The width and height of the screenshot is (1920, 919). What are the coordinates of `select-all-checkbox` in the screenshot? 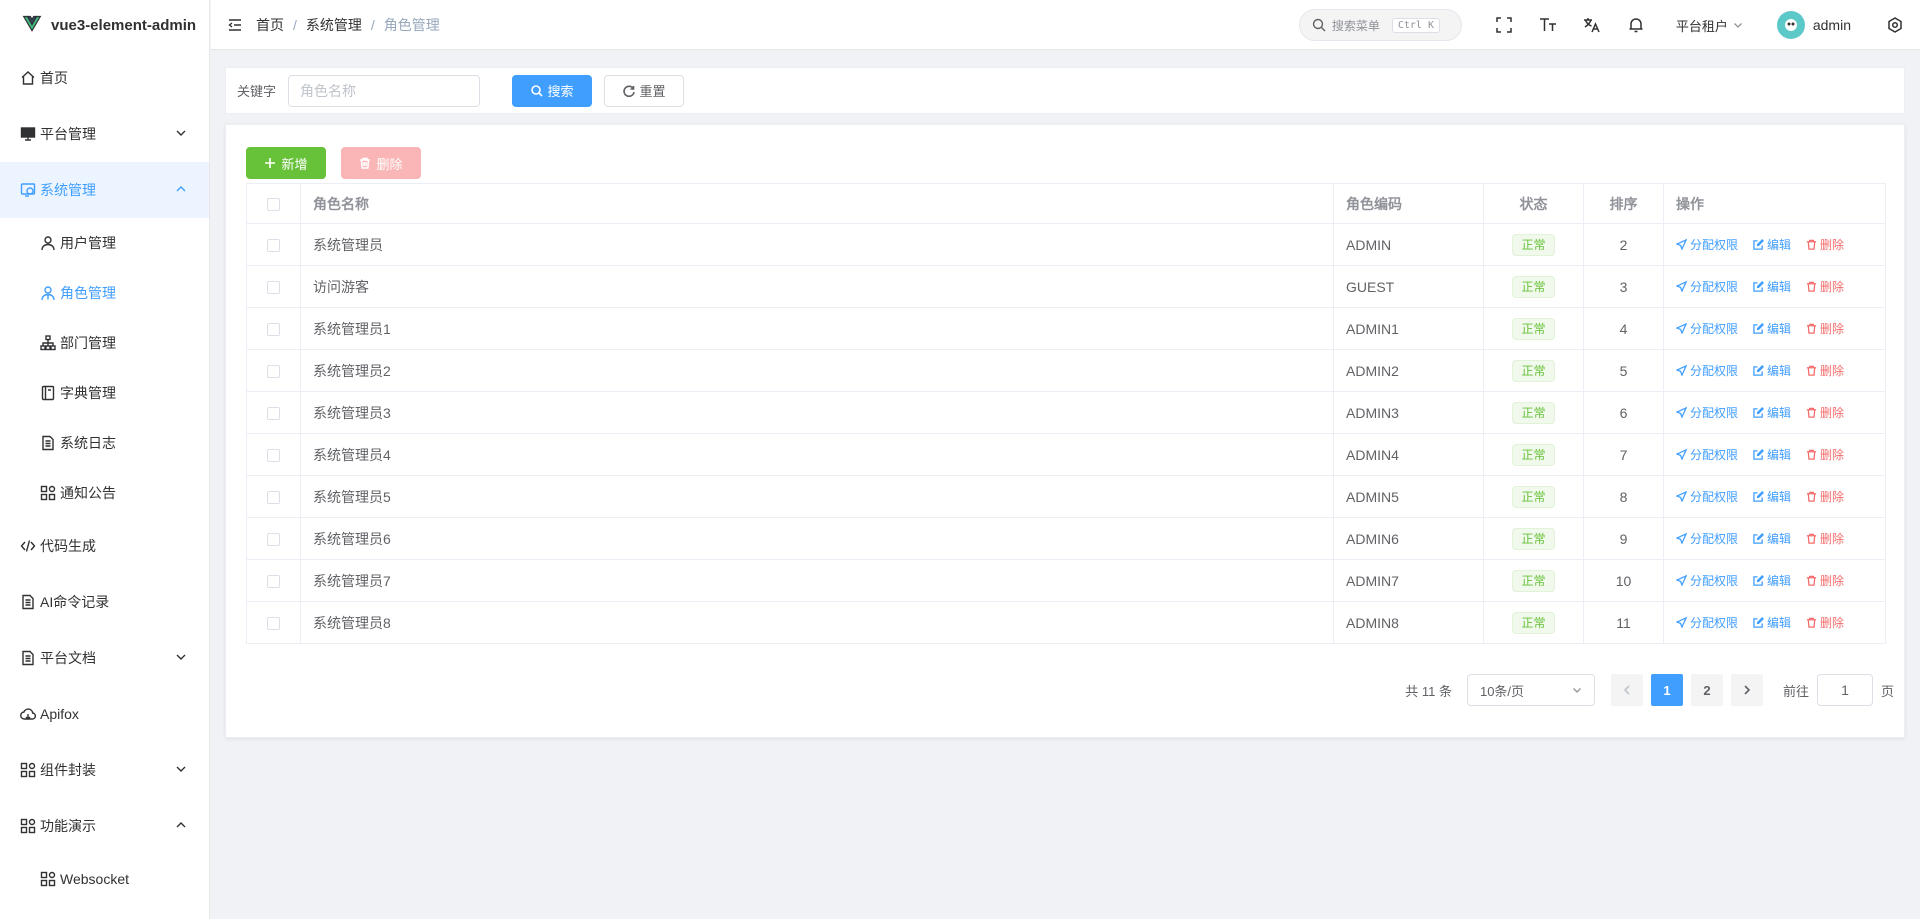 It's located at (273, 205).